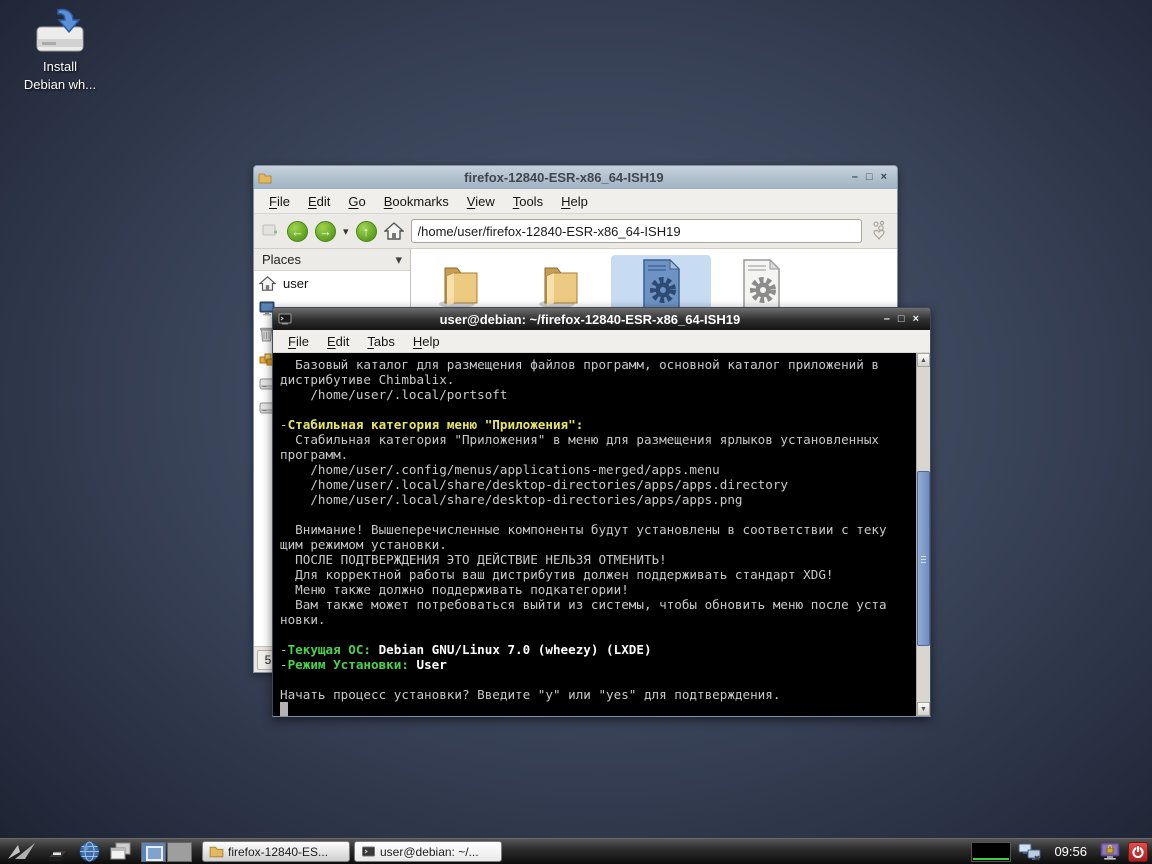 The height and width of the screenshot is (864, 1152). I want to click on menu-item-view: View, so click(481, 201).